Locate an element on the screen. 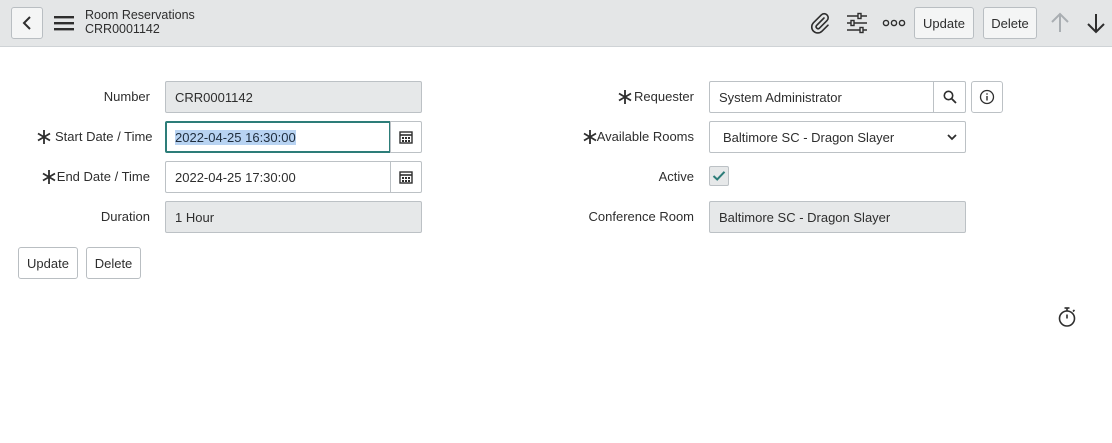  requester-value: System Administrator is located at coordinates (780, 97).